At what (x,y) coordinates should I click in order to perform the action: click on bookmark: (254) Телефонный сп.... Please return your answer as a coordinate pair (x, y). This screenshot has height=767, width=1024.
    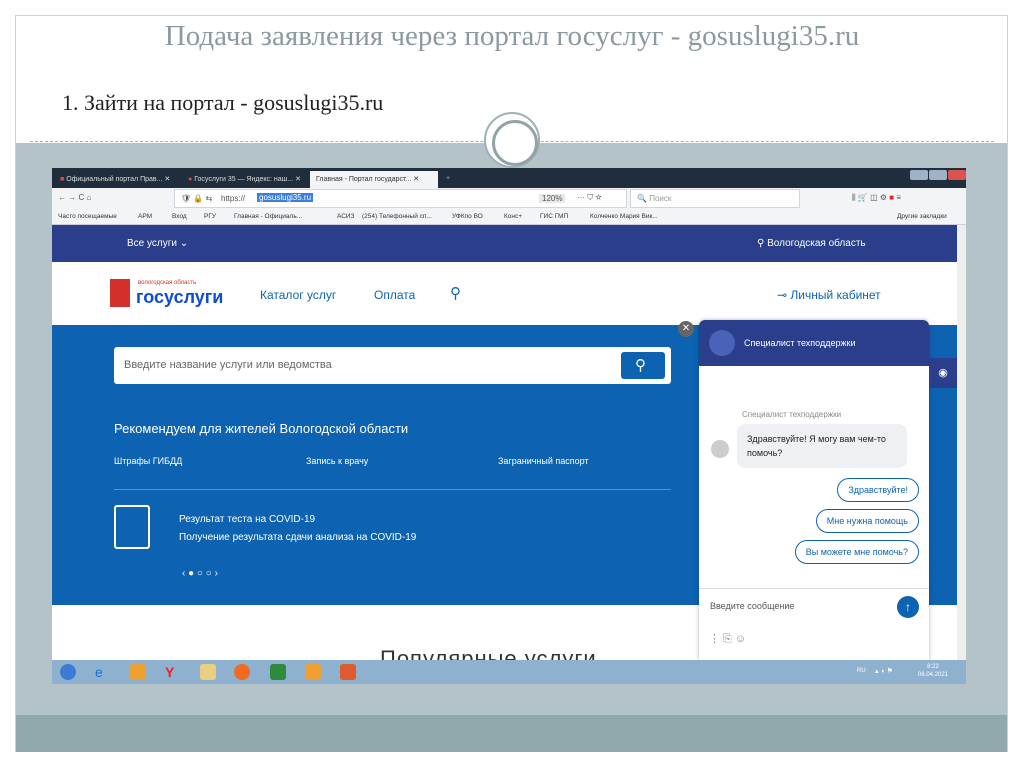
    Looking at the image, I should click on (397, 216).